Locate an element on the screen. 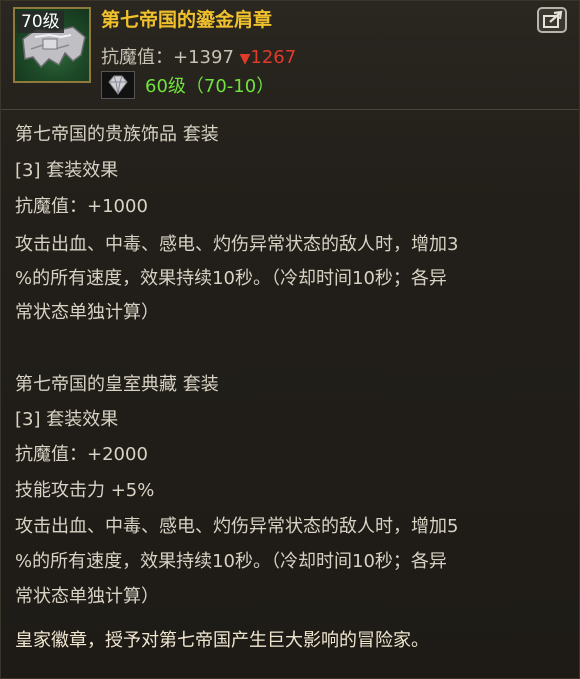  shoulder-armor-icon: 70级 is located at coordinates (52, 45).